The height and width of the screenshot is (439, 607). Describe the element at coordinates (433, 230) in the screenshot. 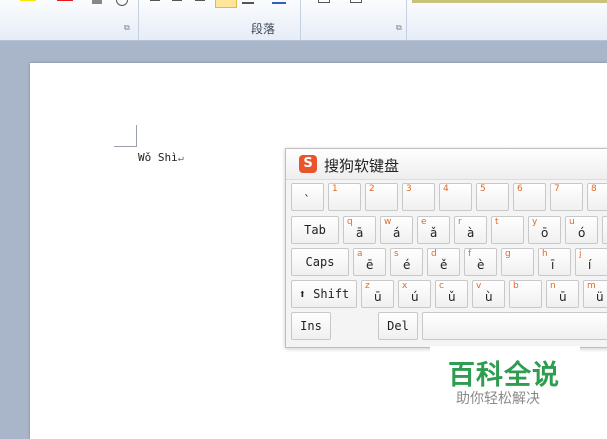

I see `key-e: eǎ` at that location.